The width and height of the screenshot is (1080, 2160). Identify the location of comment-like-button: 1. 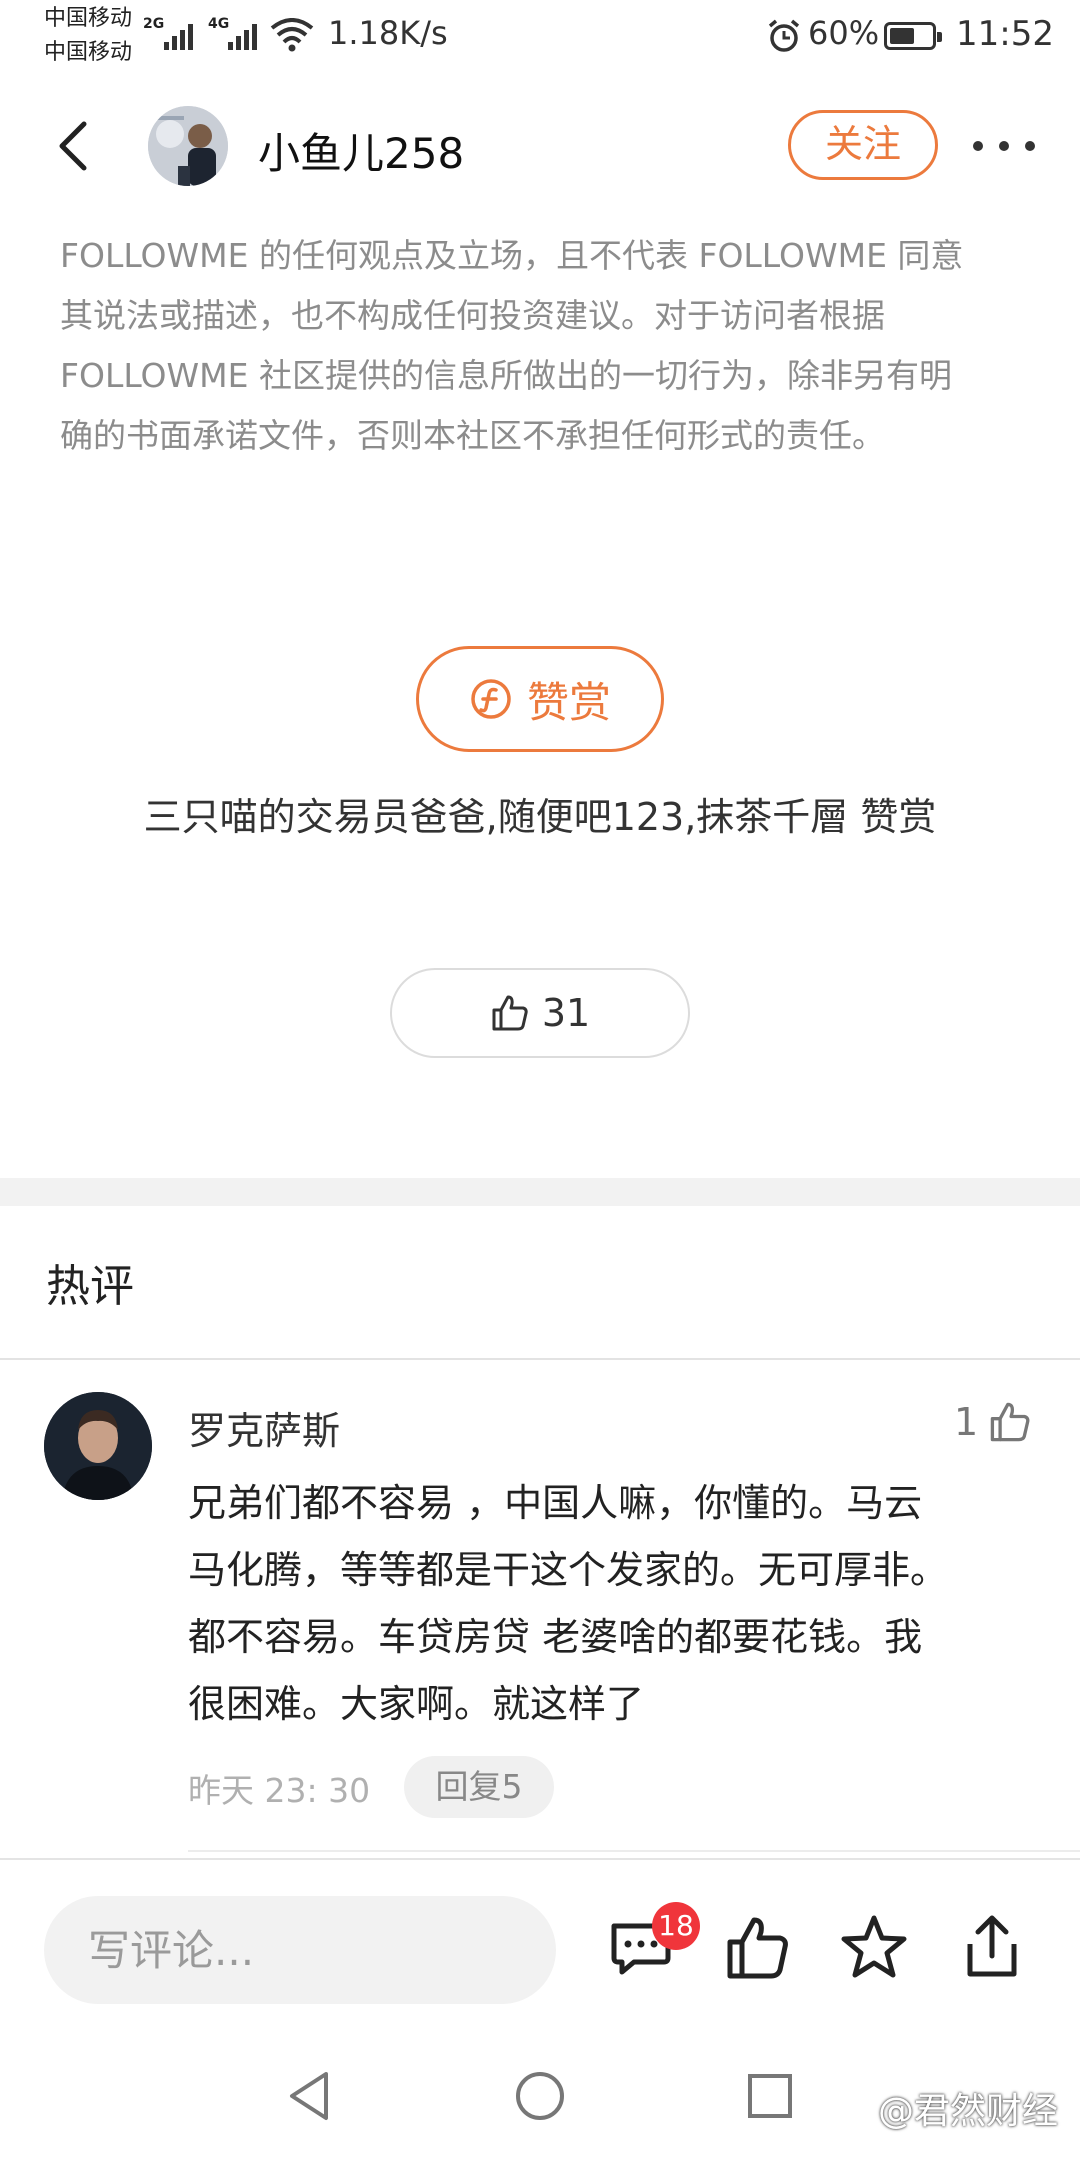
(993, 1422).